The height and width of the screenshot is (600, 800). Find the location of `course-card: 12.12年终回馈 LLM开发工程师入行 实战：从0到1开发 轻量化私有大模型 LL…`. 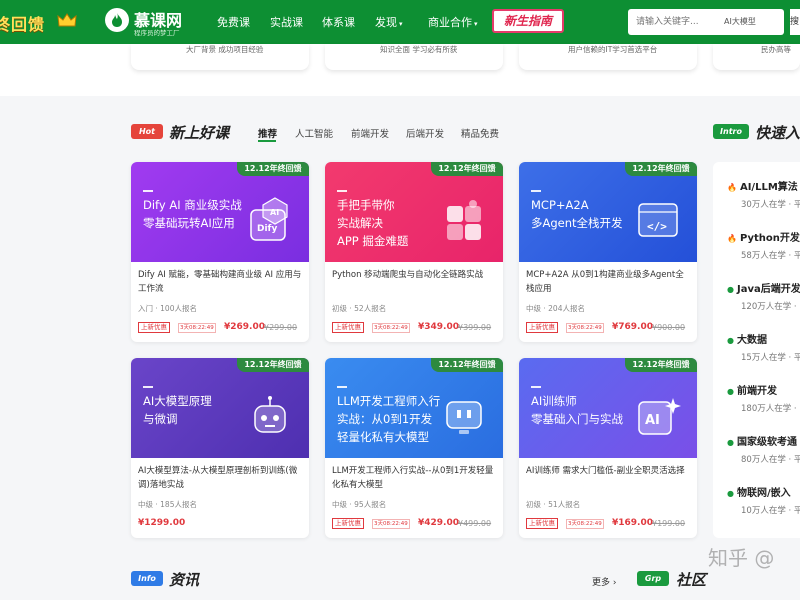

course-card: 12.12年终回馈 LLM开发工程师入行 实战：从0到1开发 轻量化私有大模型 LL… is located at coordinates (414, 448).